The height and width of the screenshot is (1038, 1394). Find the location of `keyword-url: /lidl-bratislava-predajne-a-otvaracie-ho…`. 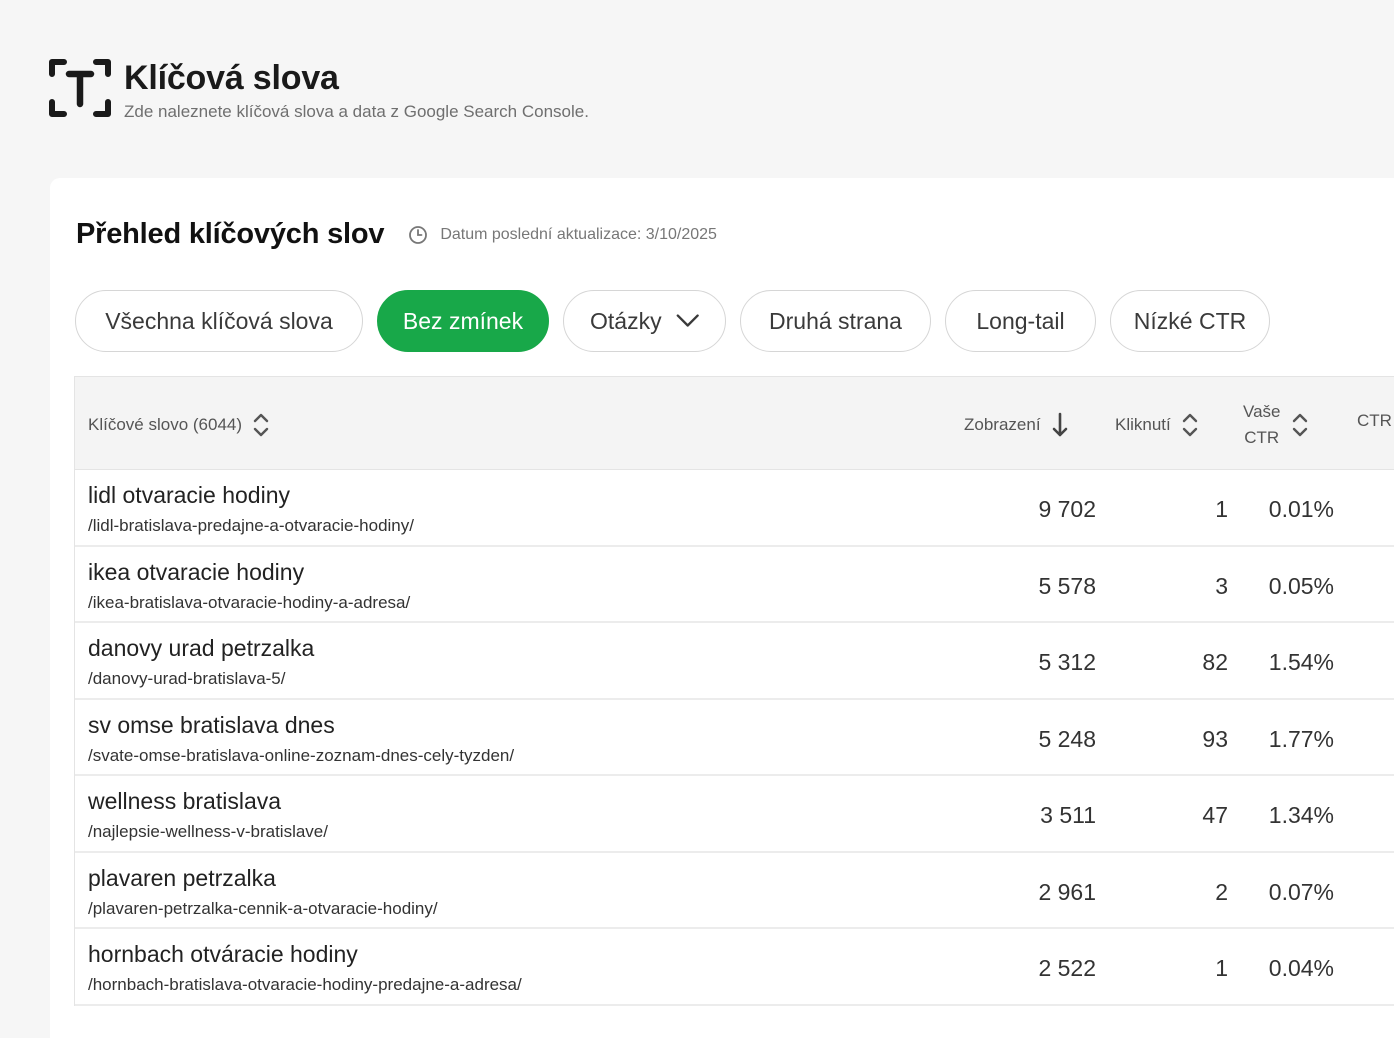

keyword-url: /lidl-bratislava-predajne-a-otvaracie-ho… is located at coordinates (251, 525).